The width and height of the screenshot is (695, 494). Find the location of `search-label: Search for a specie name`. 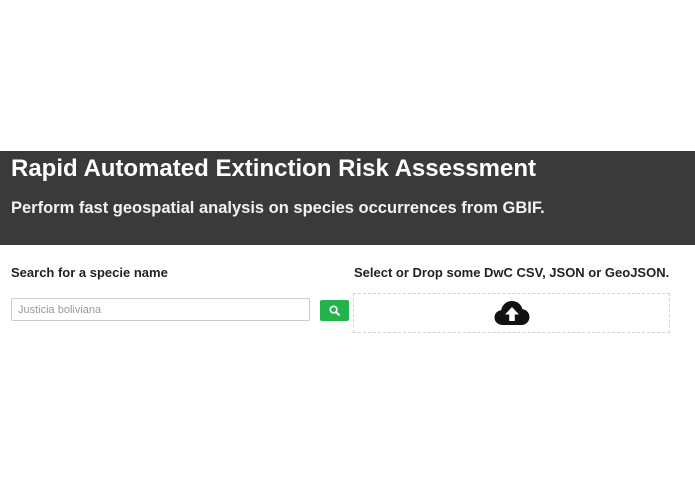

search-label: Search for a specie name is located at coordinates (89, 272).